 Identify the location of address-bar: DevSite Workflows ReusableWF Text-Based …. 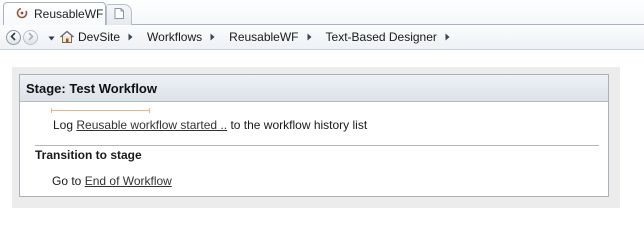
(322, 37).